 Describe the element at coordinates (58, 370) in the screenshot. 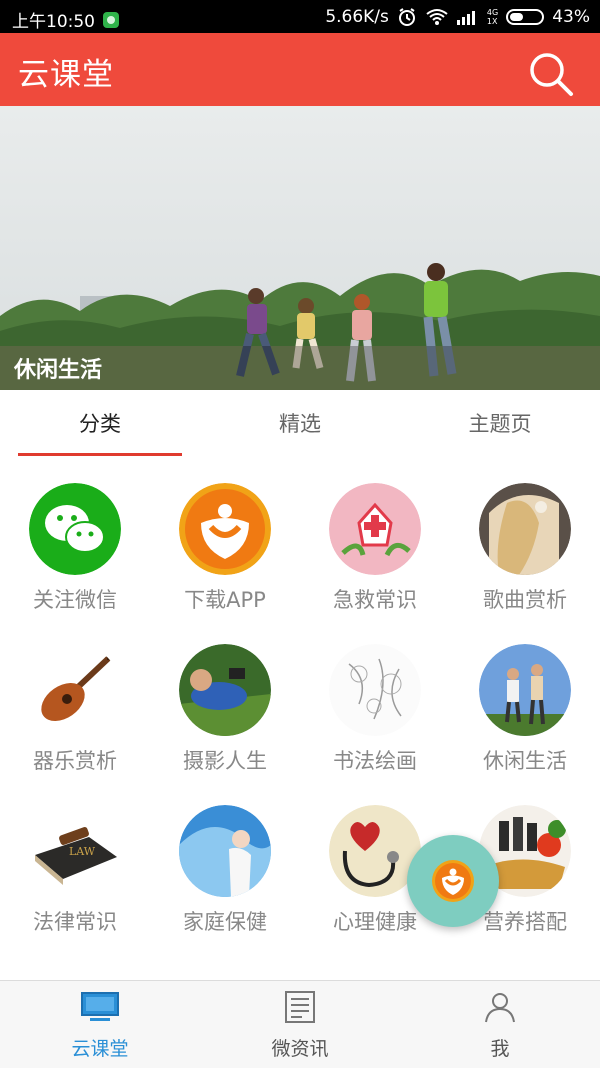

I see `banner-caption: 休闲生活` at that location.